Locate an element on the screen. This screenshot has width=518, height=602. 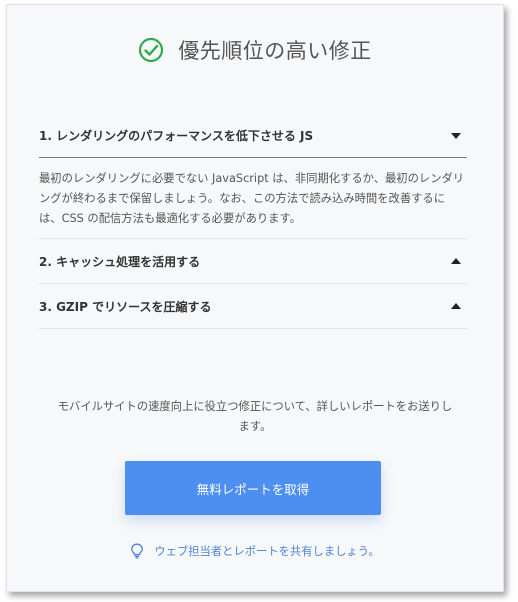
fix-item-3-header: 3. GZIP でリソースを圧縮する is located at coordinates (253, 306).